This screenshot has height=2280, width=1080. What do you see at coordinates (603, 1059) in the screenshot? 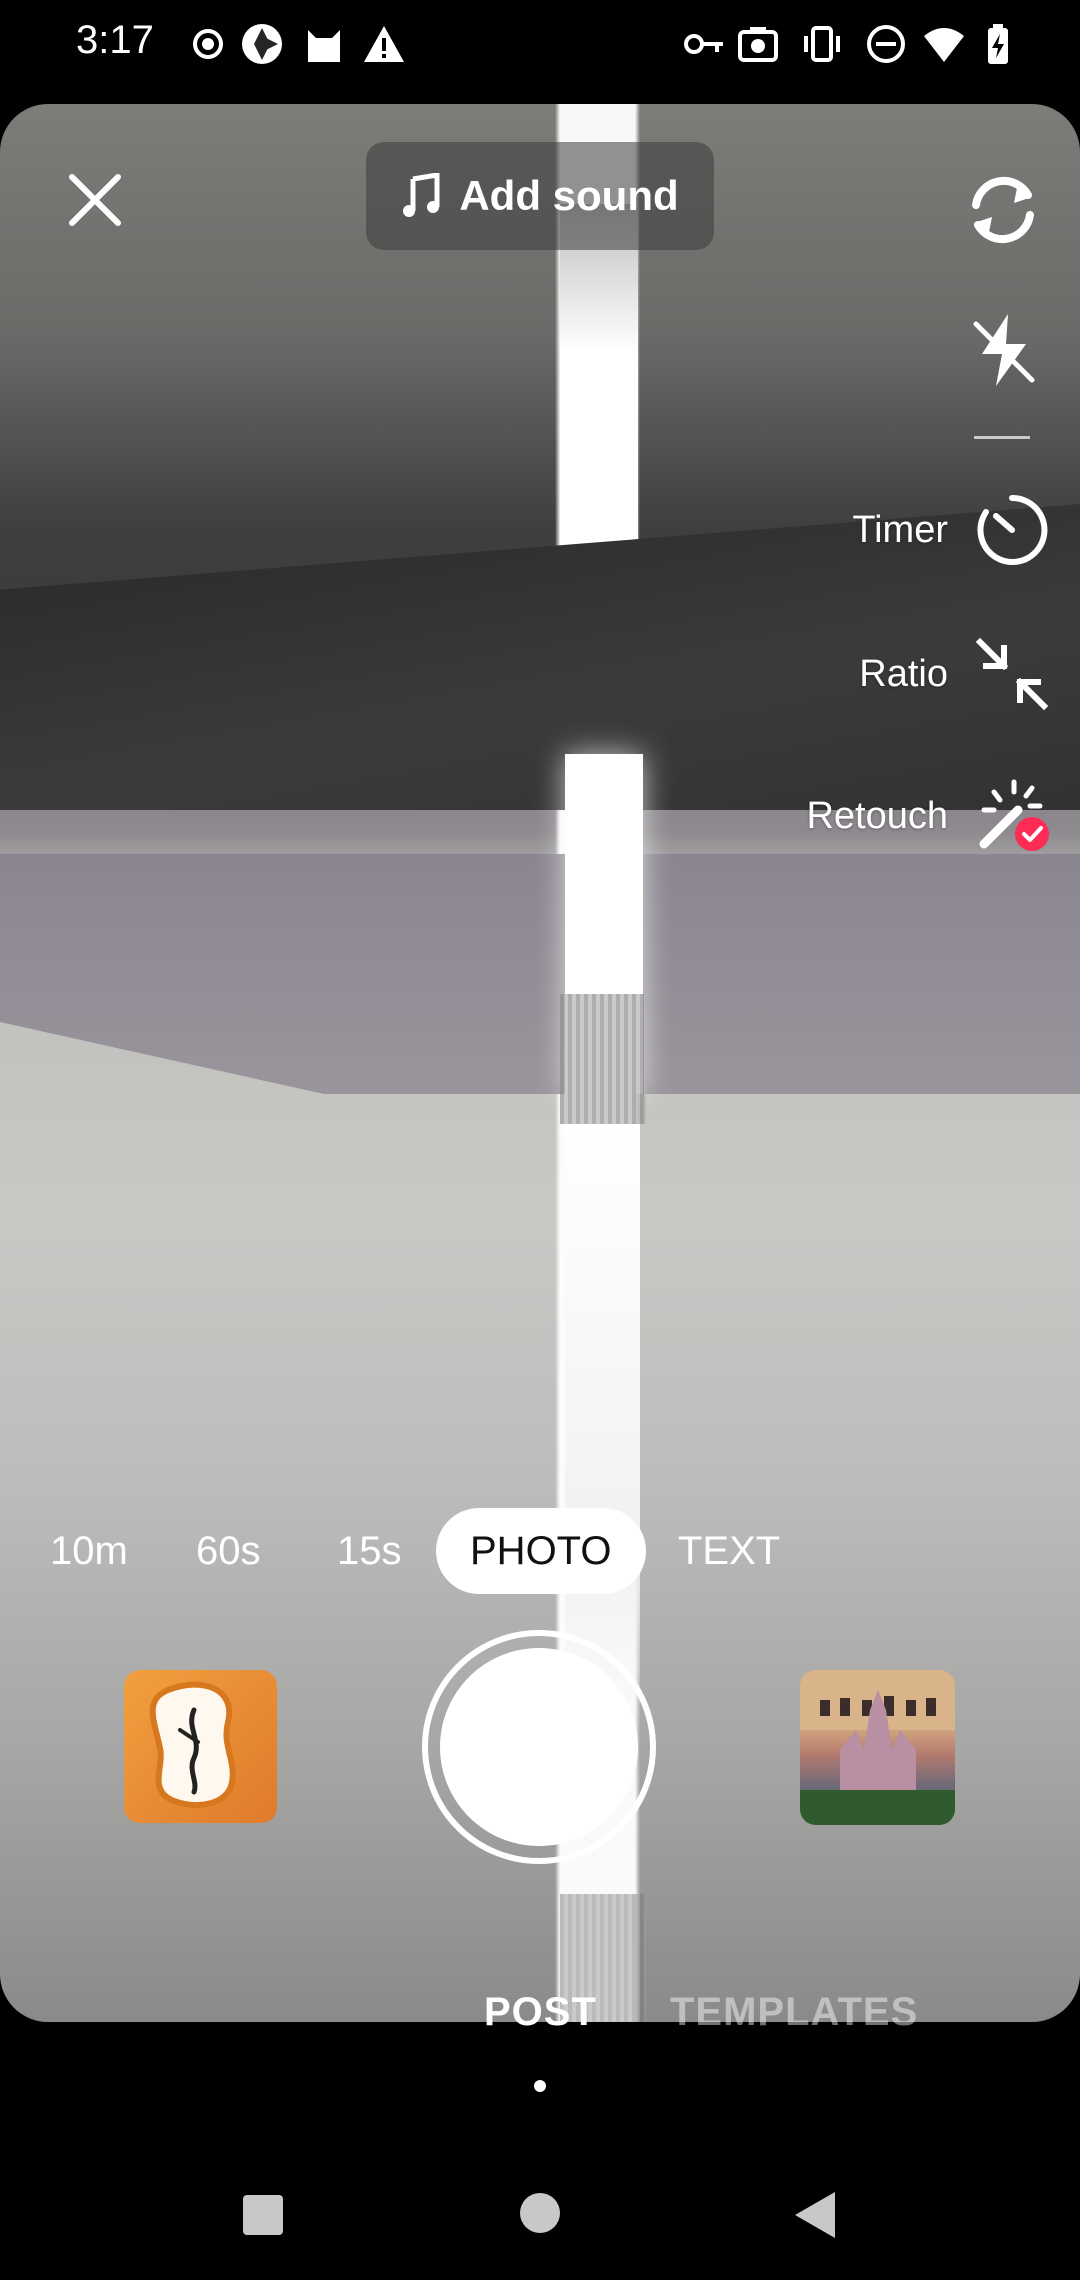
I see `vent-grille` at bounding box center [603, 1059].